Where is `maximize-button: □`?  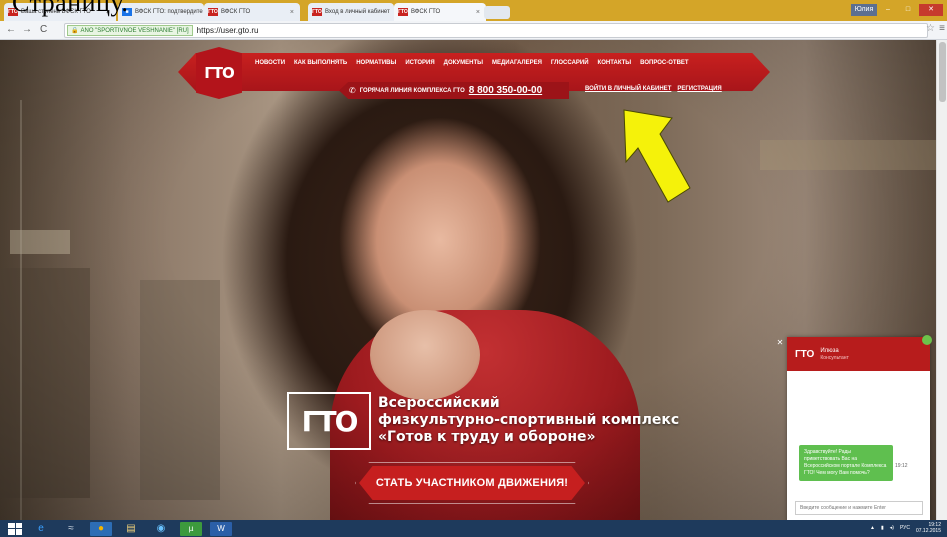 maximize-button: □ is located at coordinates (908, 10).